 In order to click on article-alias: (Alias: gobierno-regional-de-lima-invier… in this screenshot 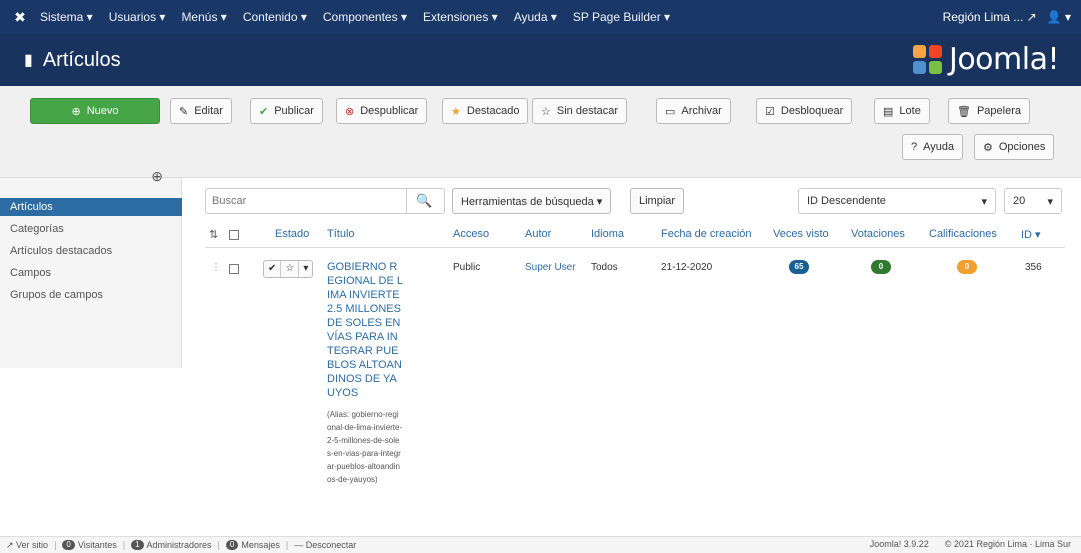, I will do `click(365, 447)`.